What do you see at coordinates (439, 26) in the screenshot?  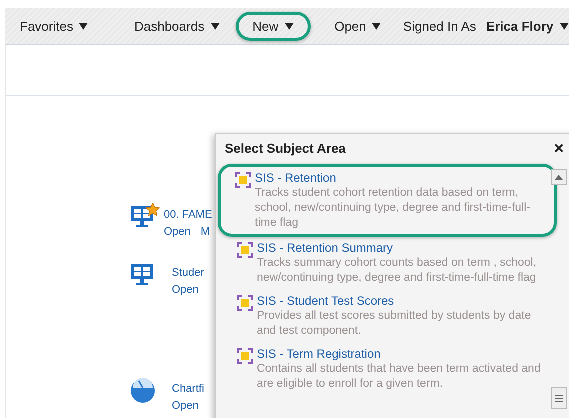 I see `signed-in-label: Signed In As` at bounding box center [439, 26].